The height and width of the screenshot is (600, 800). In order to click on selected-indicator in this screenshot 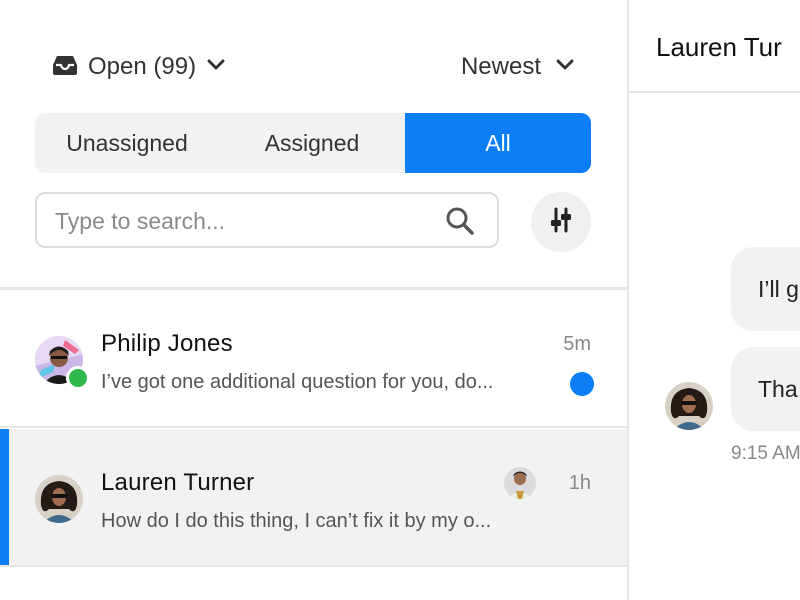, I will do `click(4, 497)`.